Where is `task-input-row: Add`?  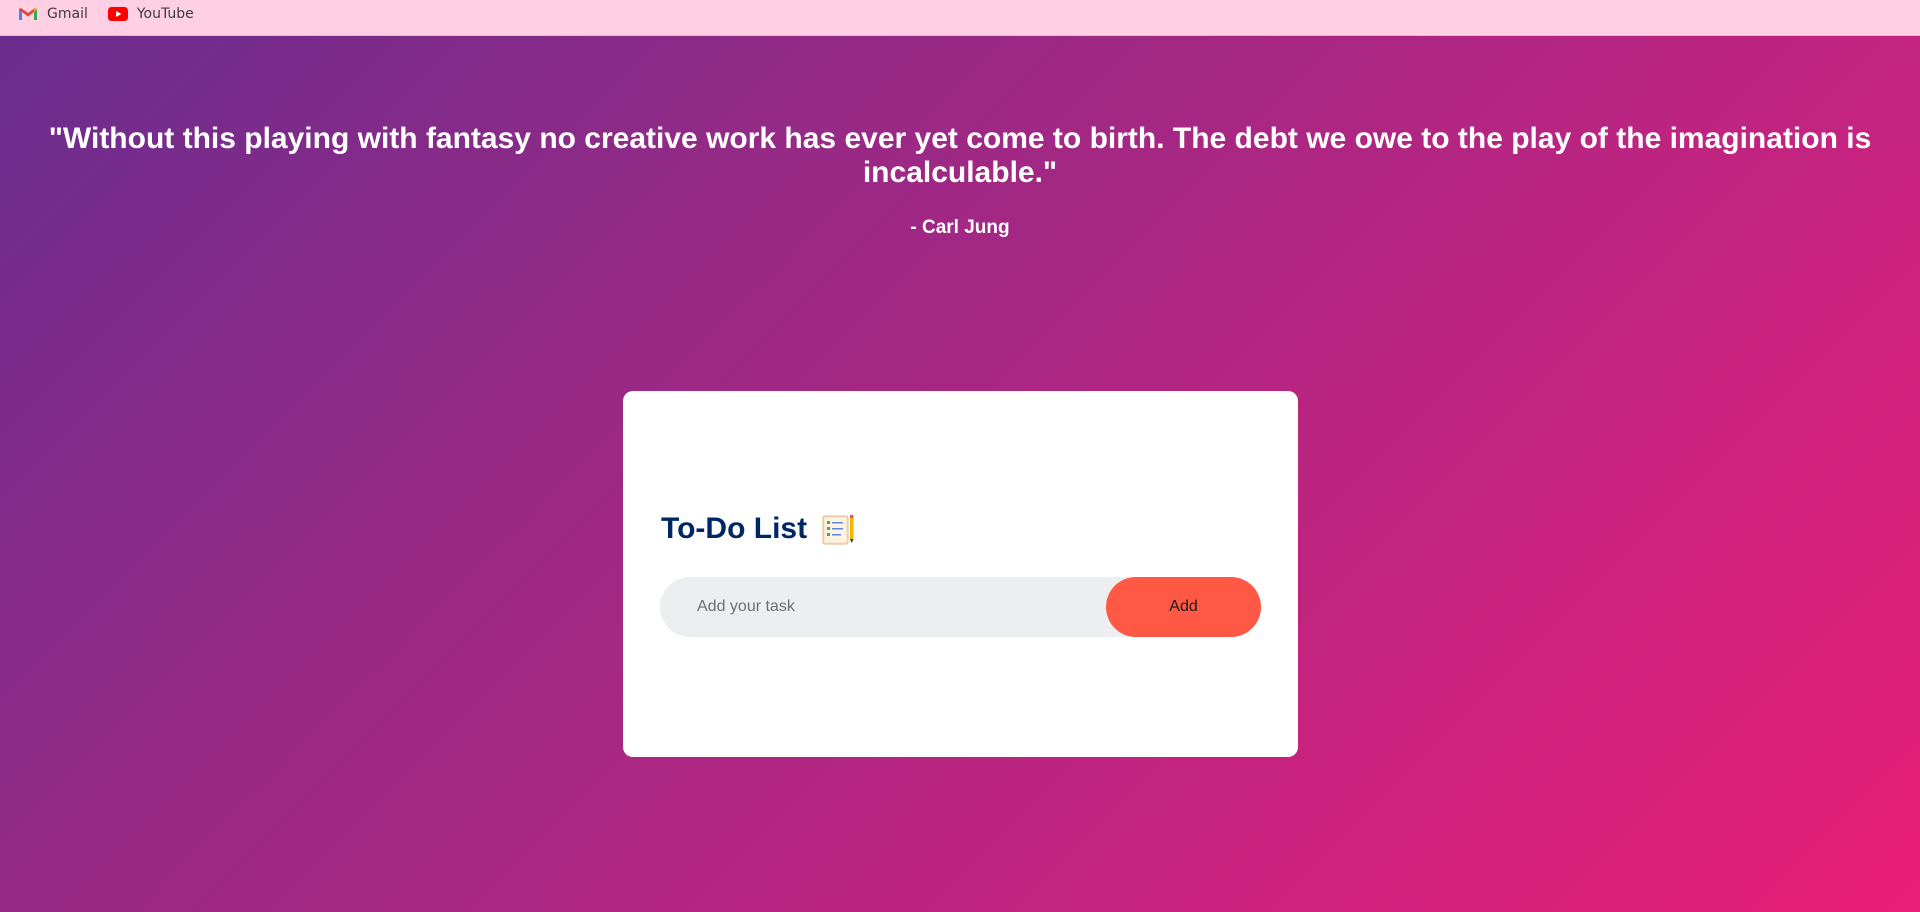
task-input-row: Add is located at coordinates (960, 607).